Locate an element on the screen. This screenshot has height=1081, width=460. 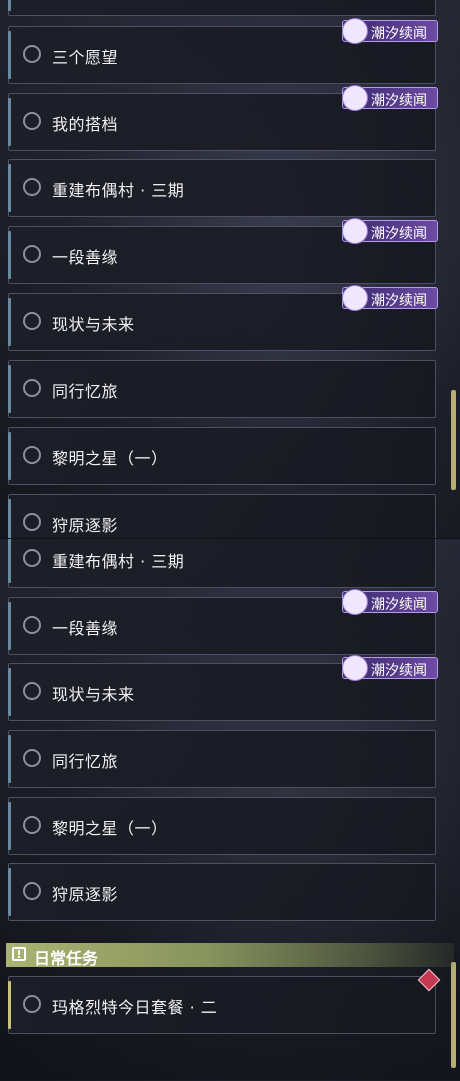
exclamation-box-icon is located at coordinates (19, 954).